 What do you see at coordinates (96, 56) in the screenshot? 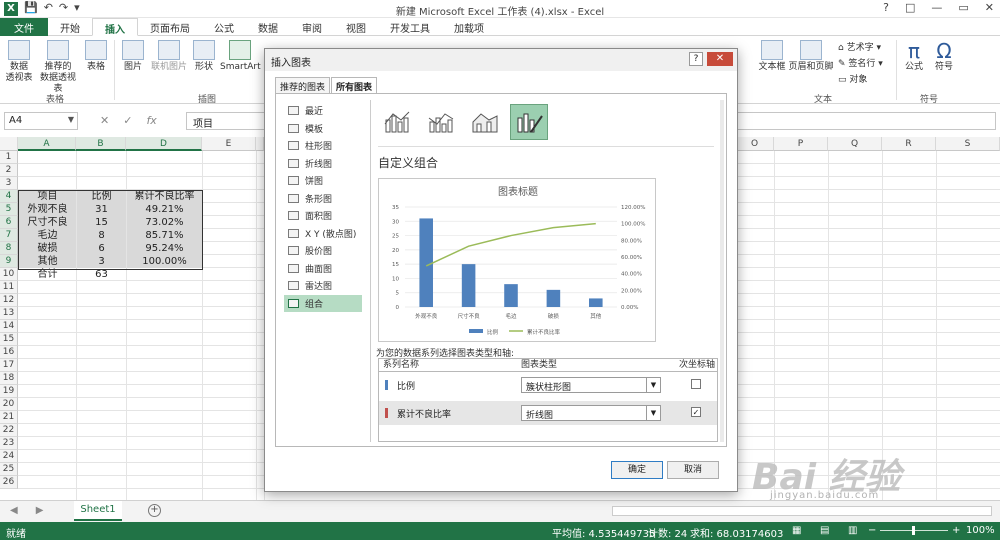
I see `table-button: 表格` at bounding box center [96, 56].